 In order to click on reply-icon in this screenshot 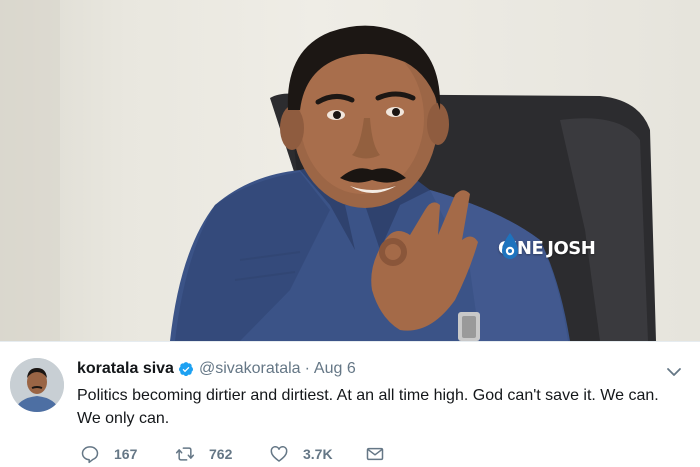, I will do `click(90, 455)`.